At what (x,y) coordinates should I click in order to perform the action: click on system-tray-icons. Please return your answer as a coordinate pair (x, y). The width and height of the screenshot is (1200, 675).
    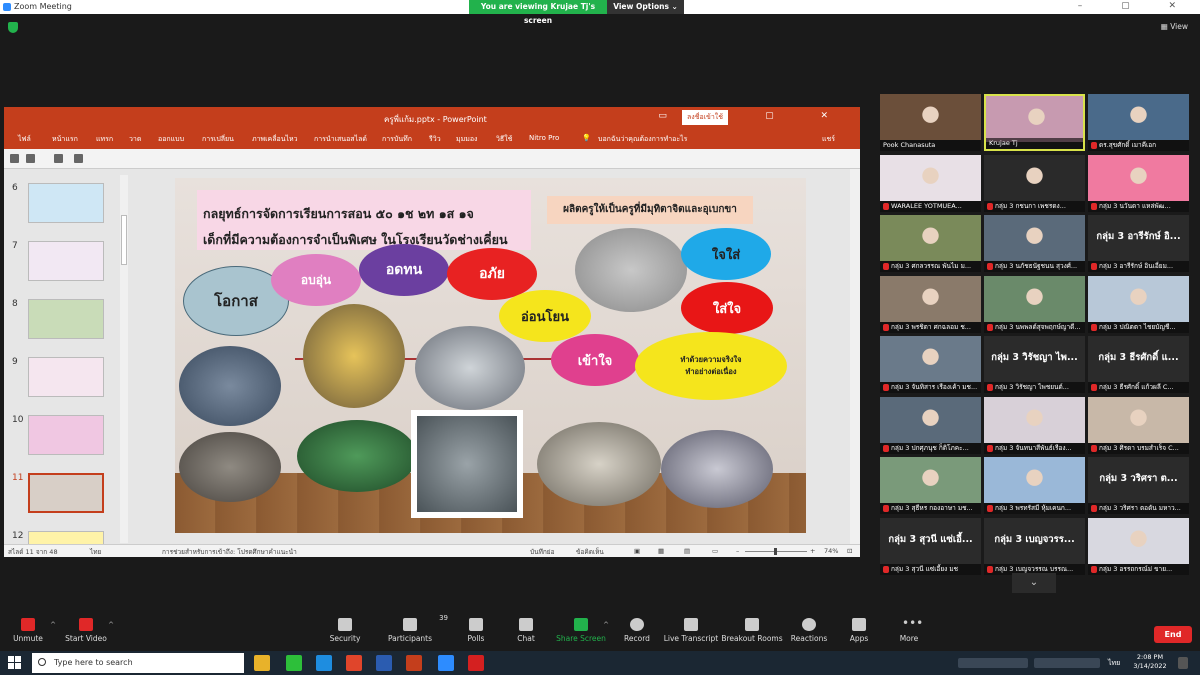
    Looking at the image, I should click on (993, 663).